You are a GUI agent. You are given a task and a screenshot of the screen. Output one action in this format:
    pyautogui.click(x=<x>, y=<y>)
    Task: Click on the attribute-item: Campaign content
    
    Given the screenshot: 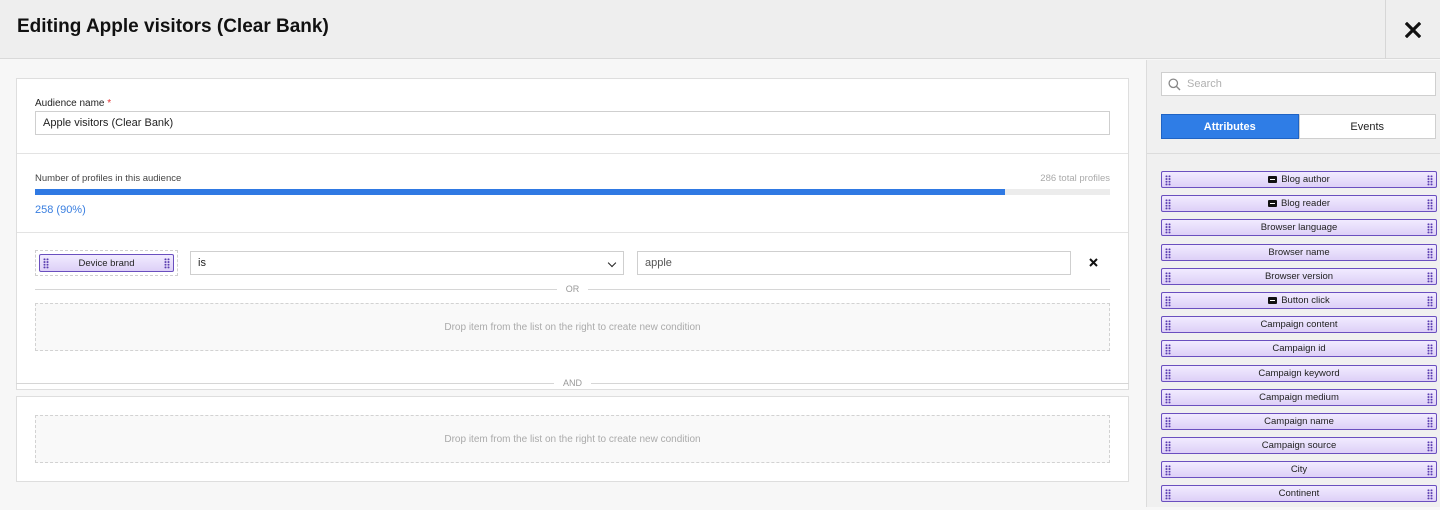 What is the action you would take?
    pyautogui.click(x=1299, y=325)
    